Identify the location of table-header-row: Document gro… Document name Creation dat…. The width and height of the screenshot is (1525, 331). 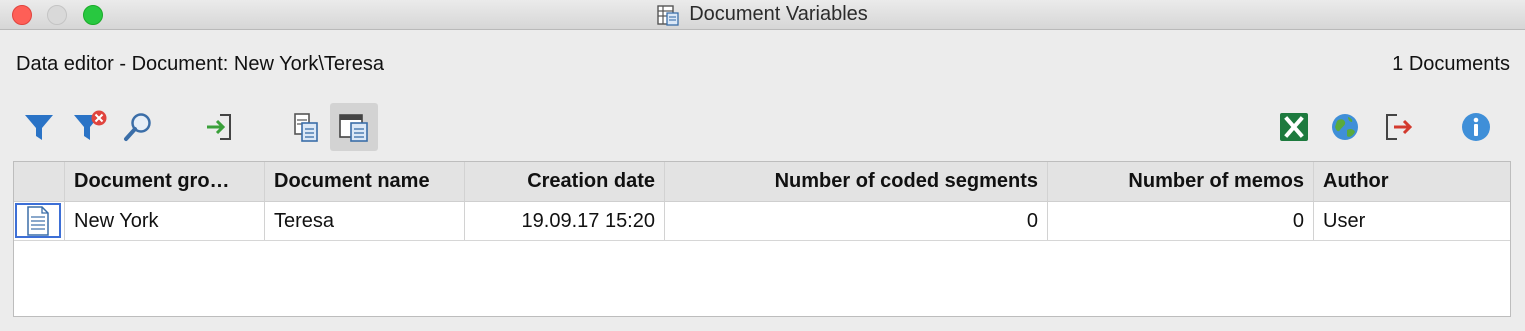
(762, 182).